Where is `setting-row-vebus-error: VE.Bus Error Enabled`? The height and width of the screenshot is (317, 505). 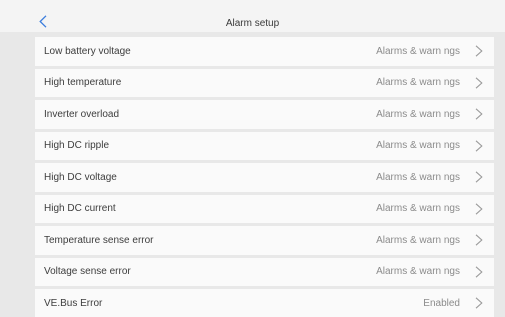
setting-row-vebus-error: VE.Bus Error Enabled is located at coordinates (264, 303).